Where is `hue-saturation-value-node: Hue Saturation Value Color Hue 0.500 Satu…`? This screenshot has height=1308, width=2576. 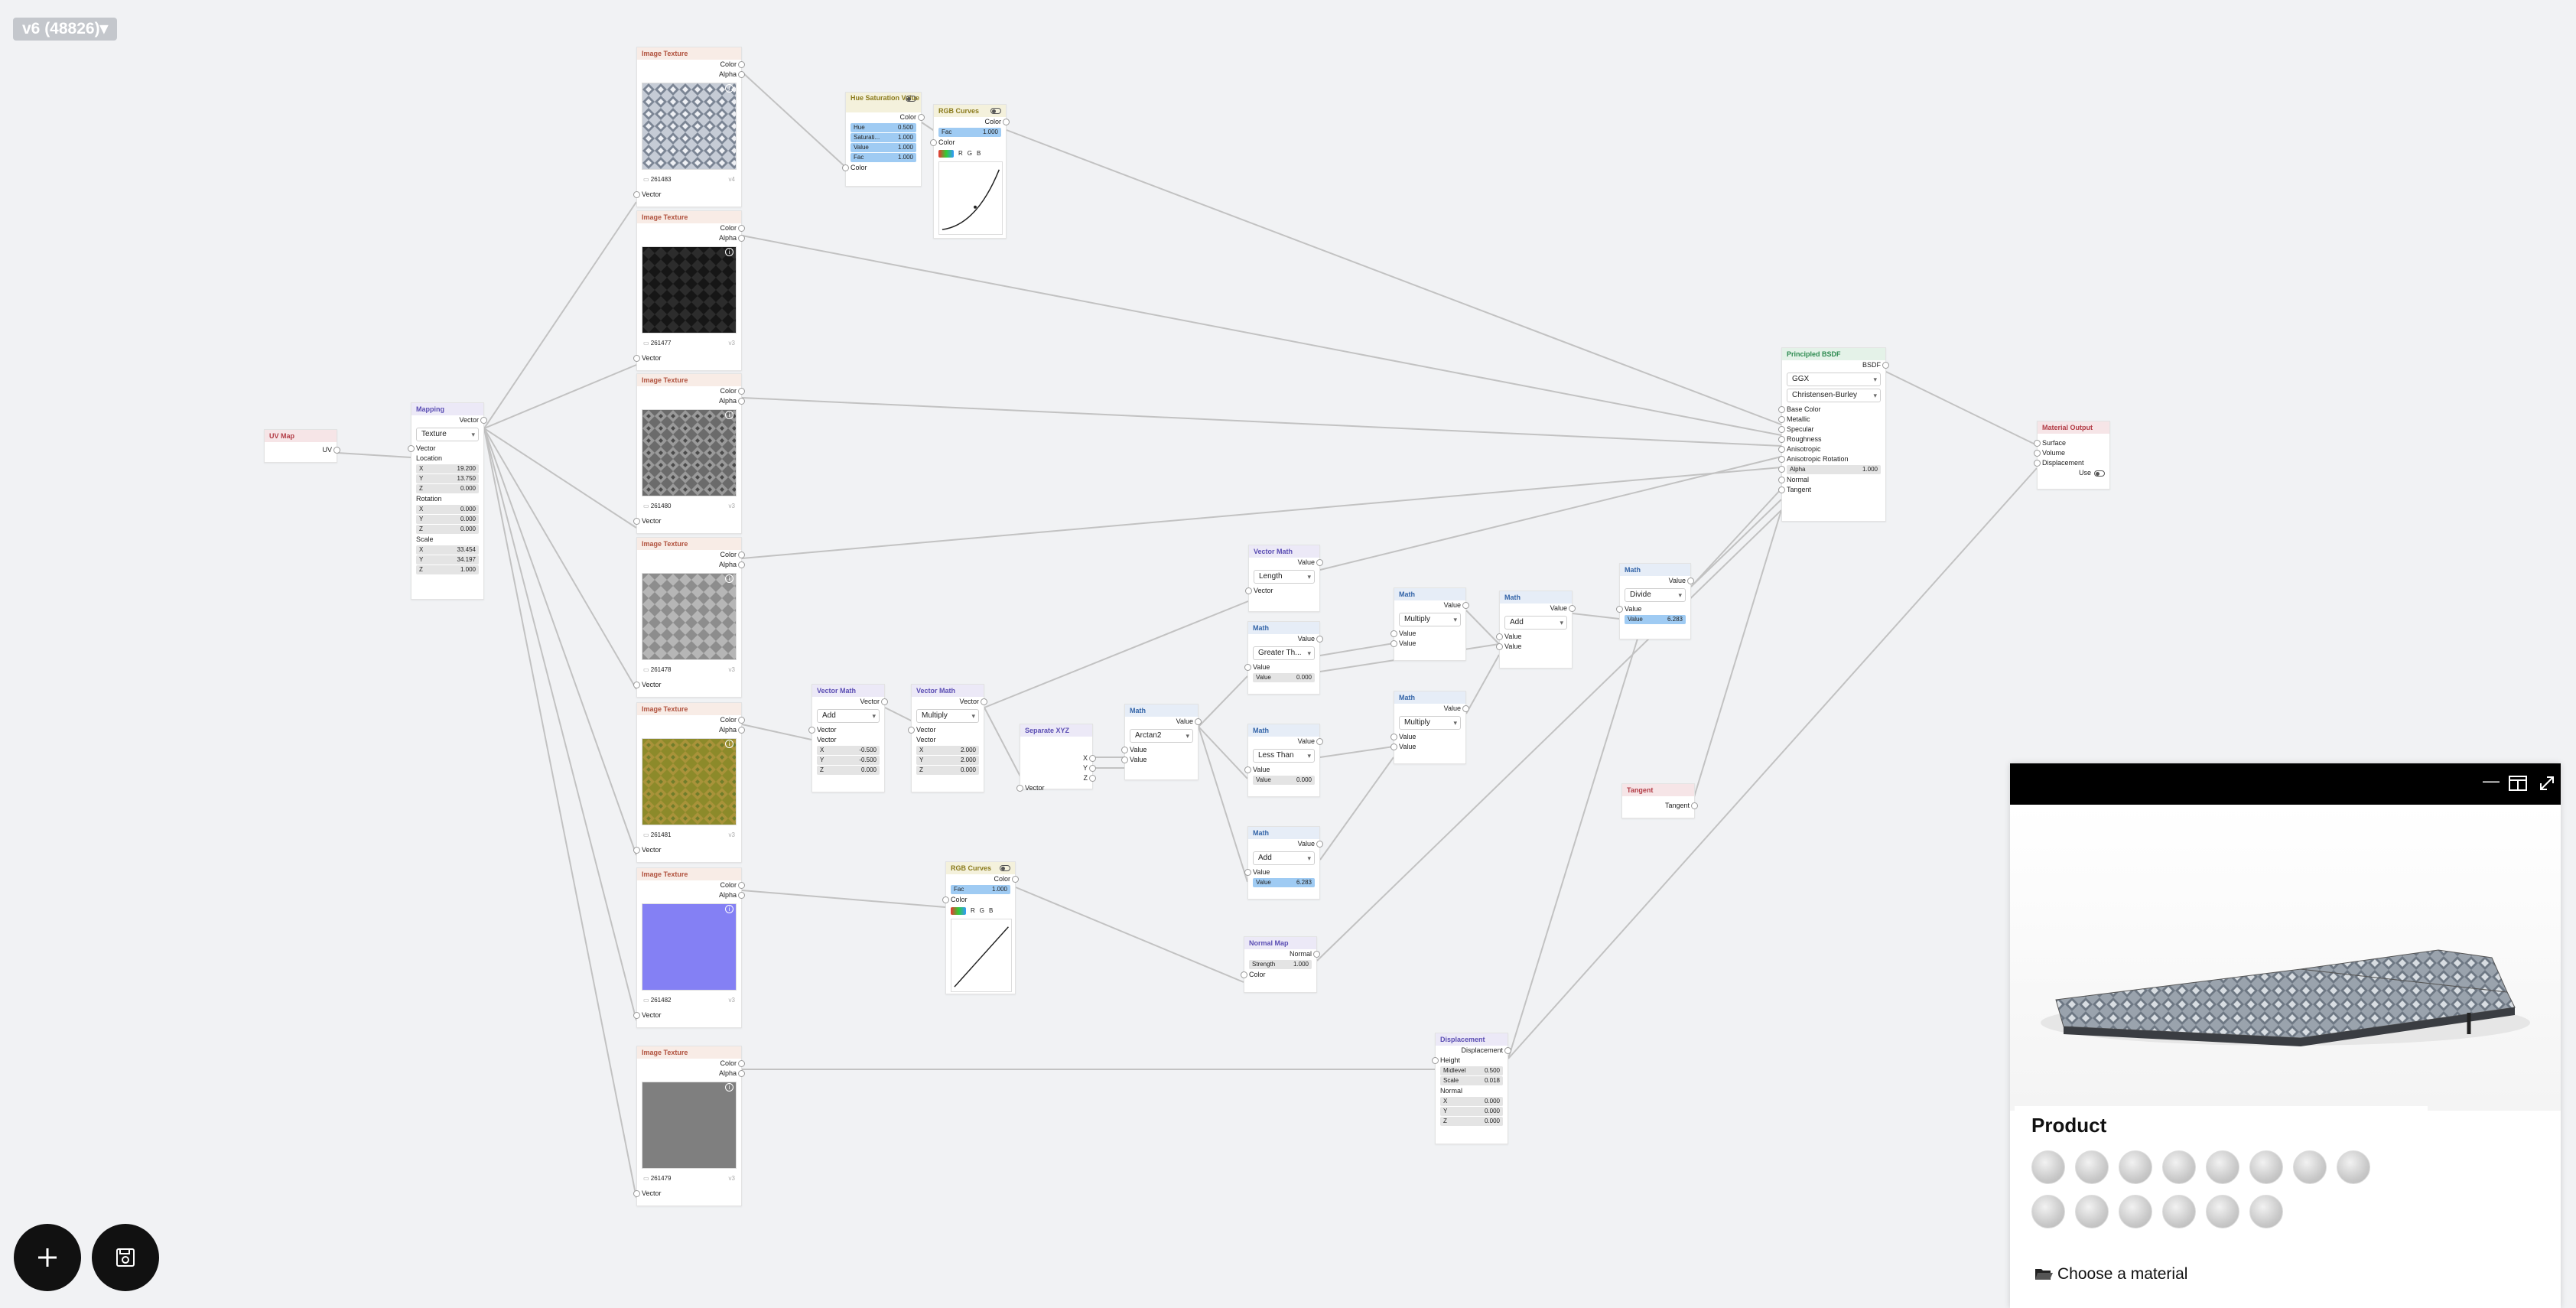 hue-saturation-value-node: Hue Saturation Value Color Hue 0.500 Satu… is located at coordinates (883, 140).